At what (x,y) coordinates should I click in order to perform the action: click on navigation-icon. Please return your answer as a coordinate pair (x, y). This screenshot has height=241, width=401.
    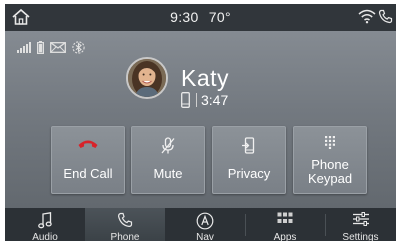
    Looking at the image, I should click on (205, 221).